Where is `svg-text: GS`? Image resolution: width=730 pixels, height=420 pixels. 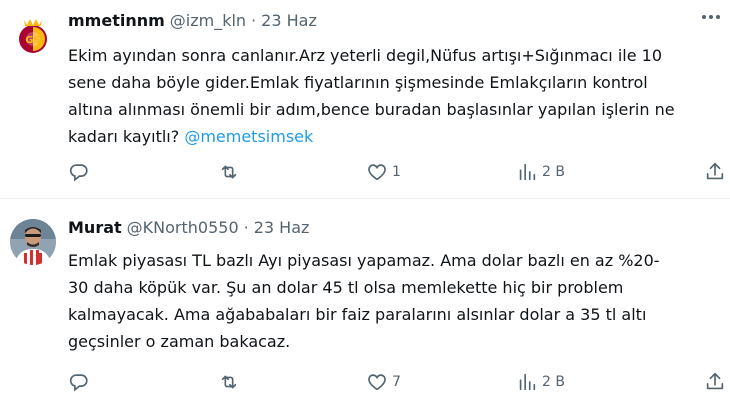
svg-text: GS is located at coordinates (32, 40).